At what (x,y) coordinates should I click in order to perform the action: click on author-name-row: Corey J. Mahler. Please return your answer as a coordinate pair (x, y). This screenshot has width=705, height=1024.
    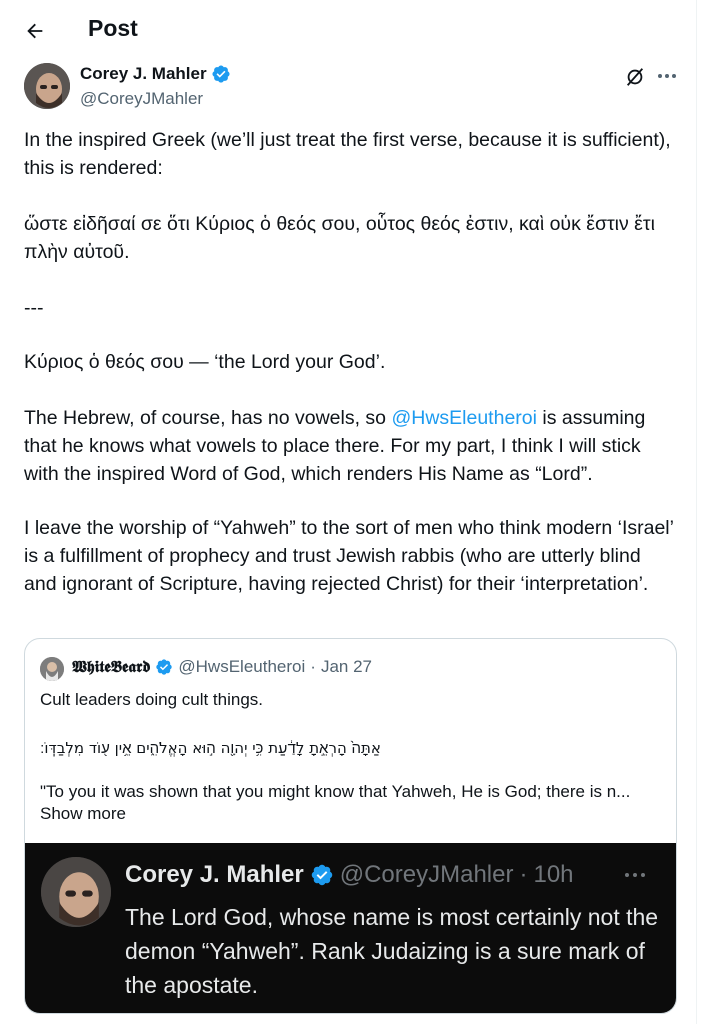
    Looking at the image, I should click on (155, 74).